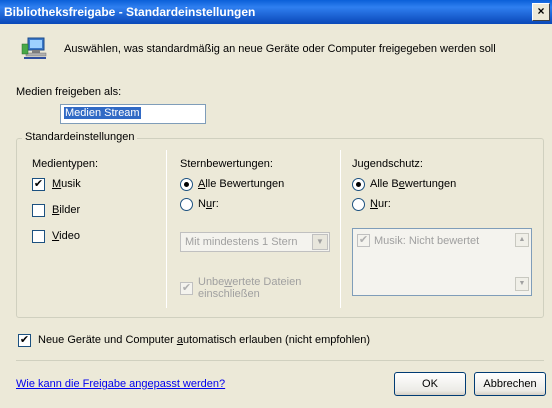  Describe the element at coordinates (226, 164) in the screenshot. I see `star-ratings-label: Sternbewertungen:` at that location.